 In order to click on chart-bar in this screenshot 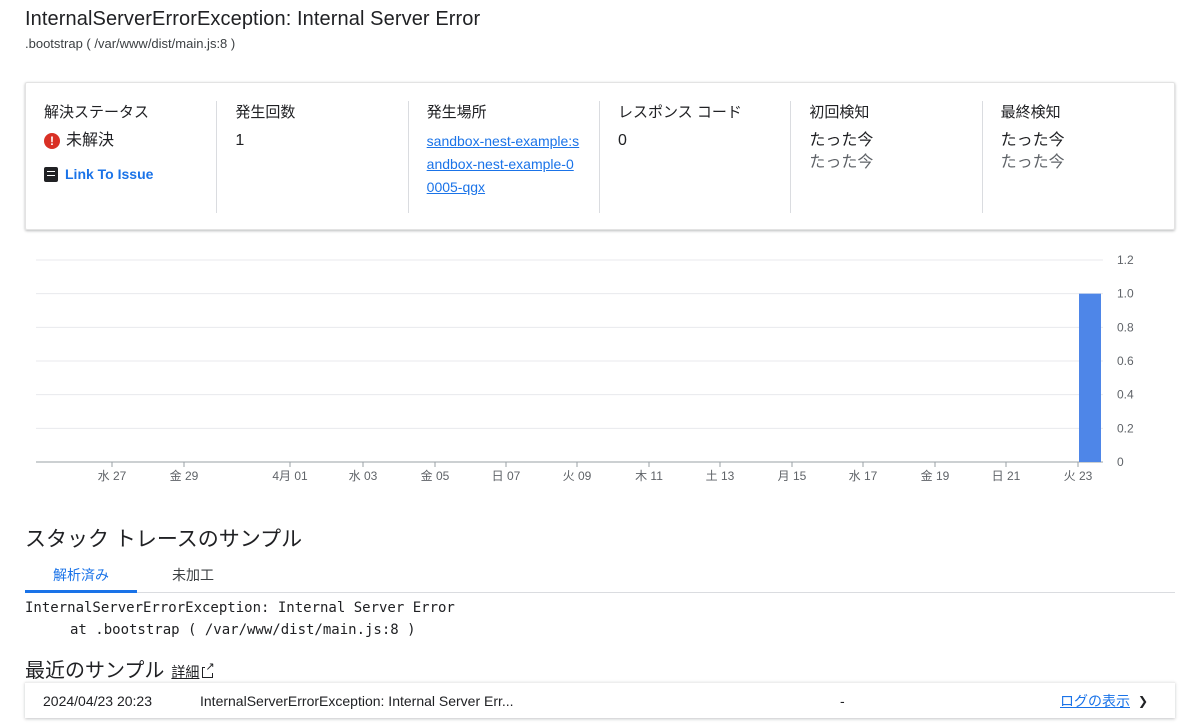, I will do `click(1090, 377)`.